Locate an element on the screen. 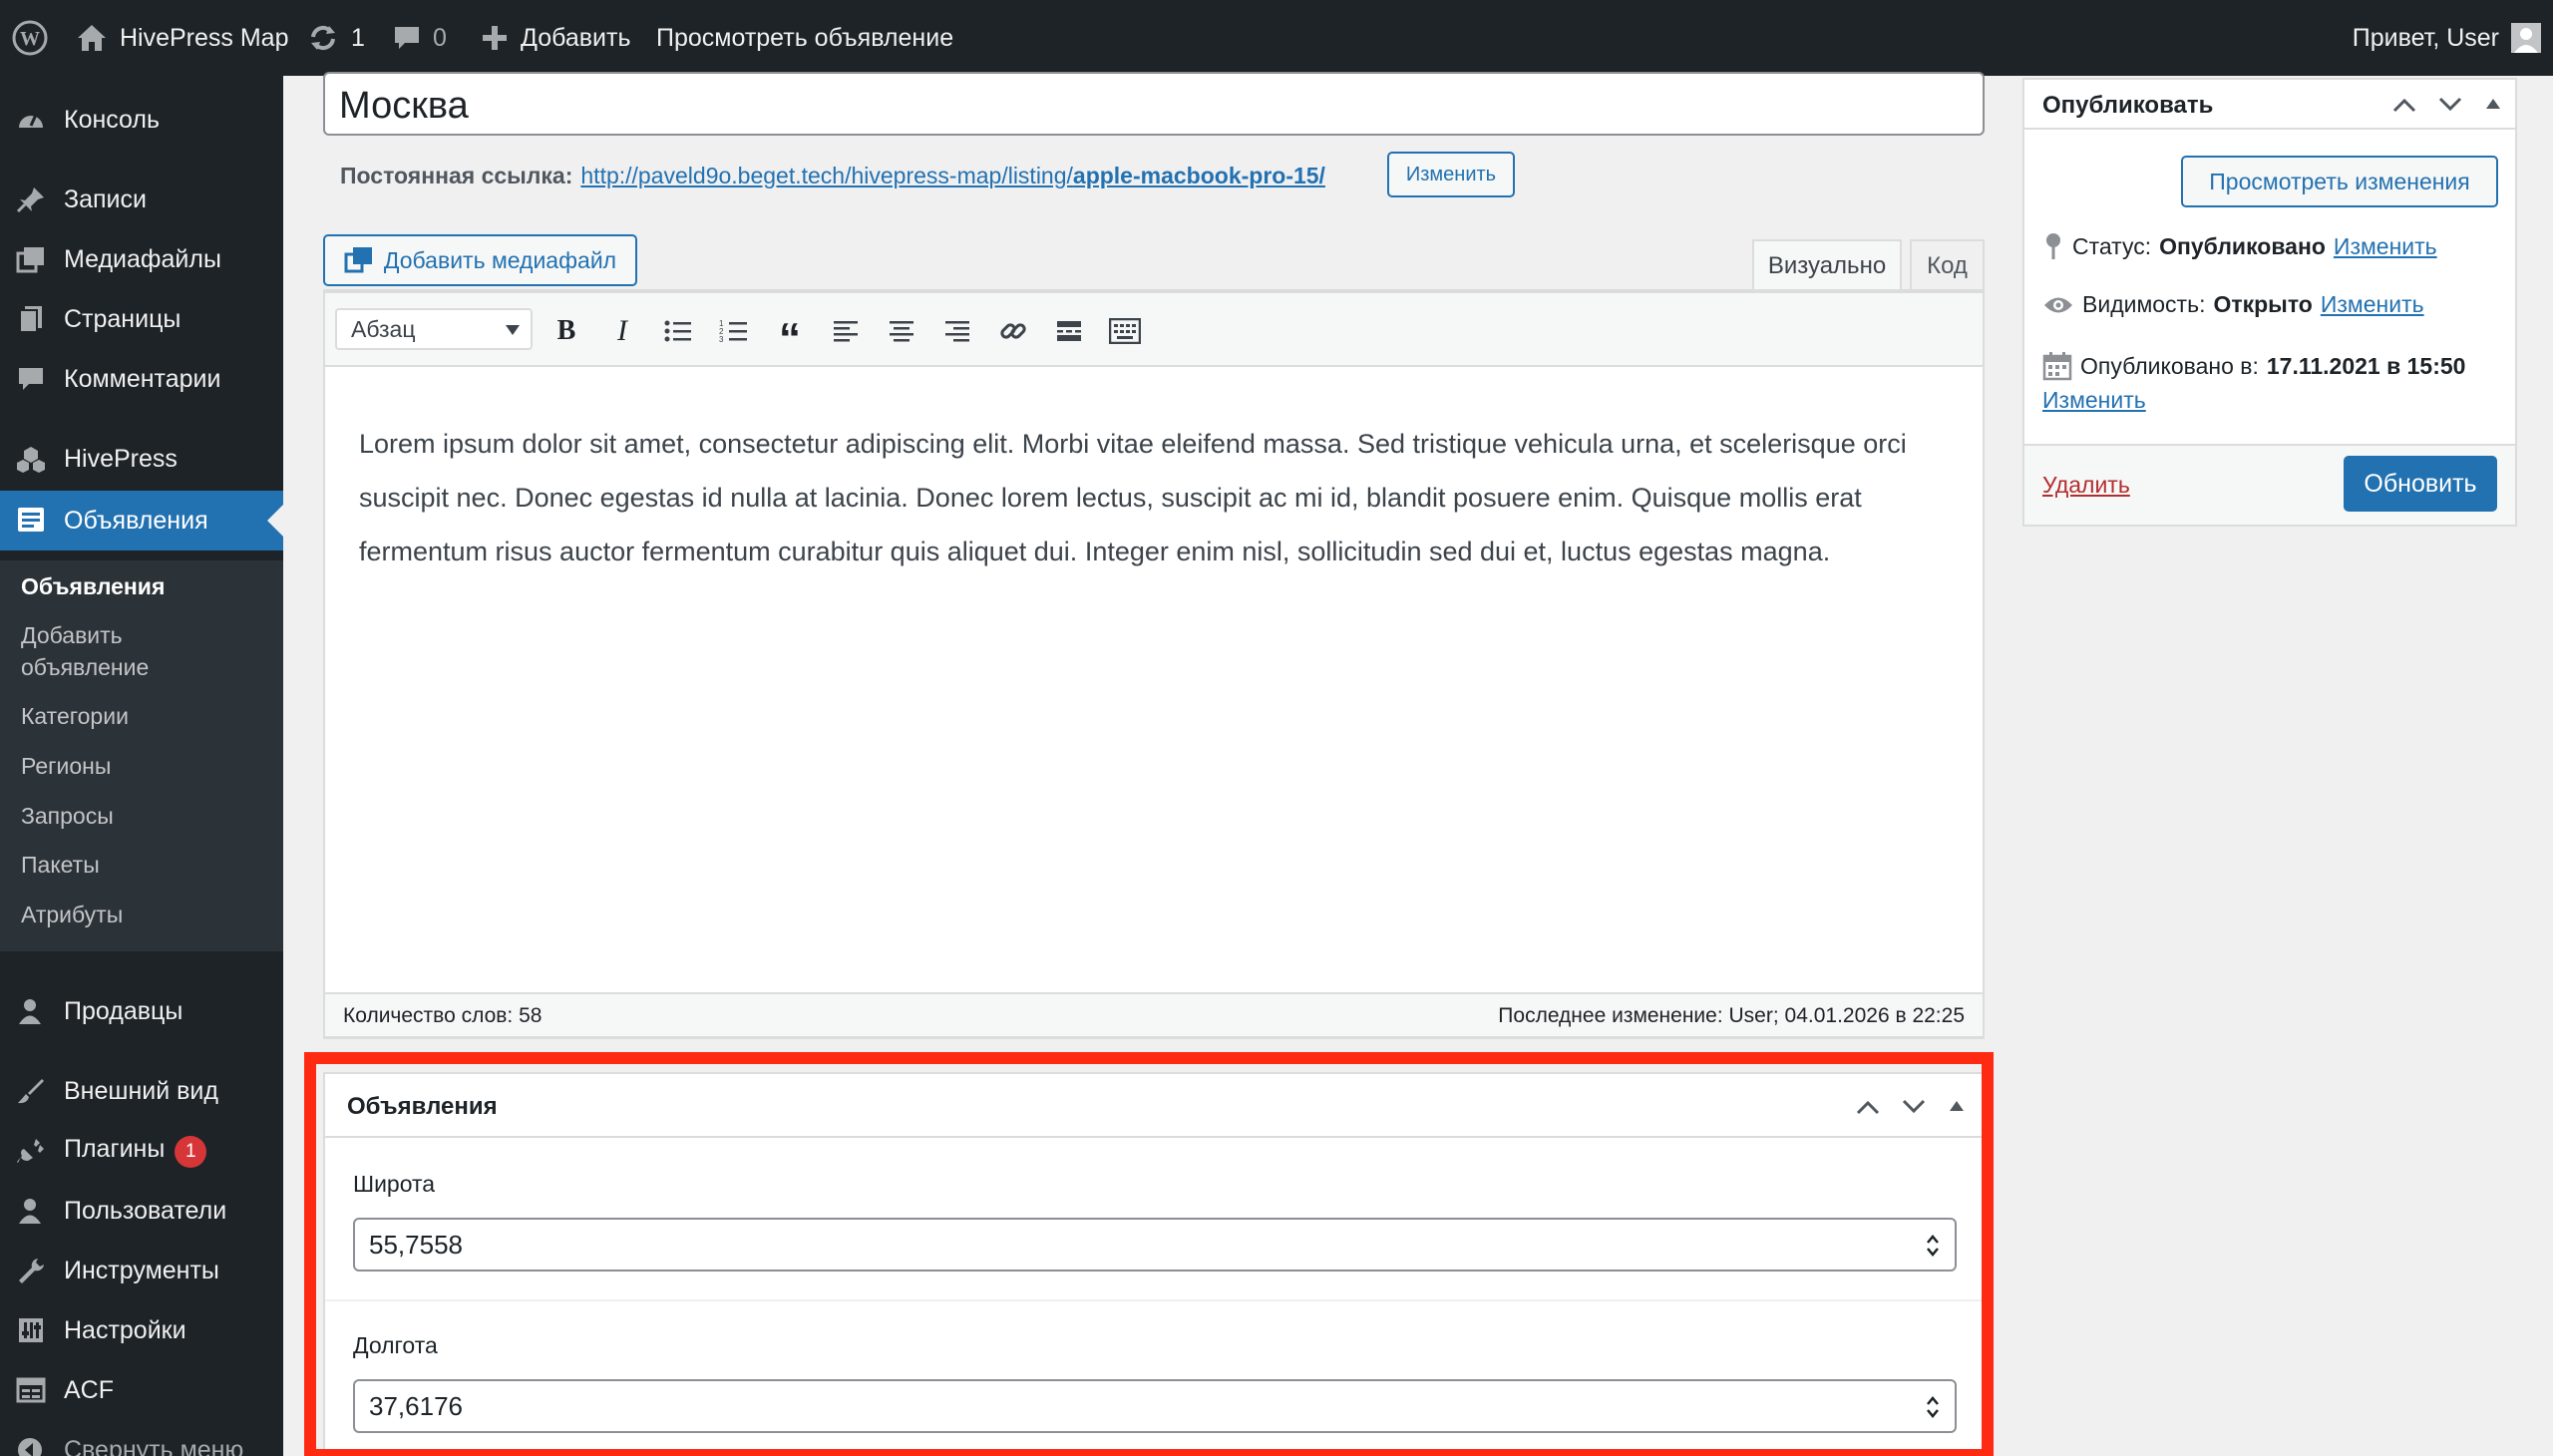  comments-link: 0 is located at coordinates (420, 38).